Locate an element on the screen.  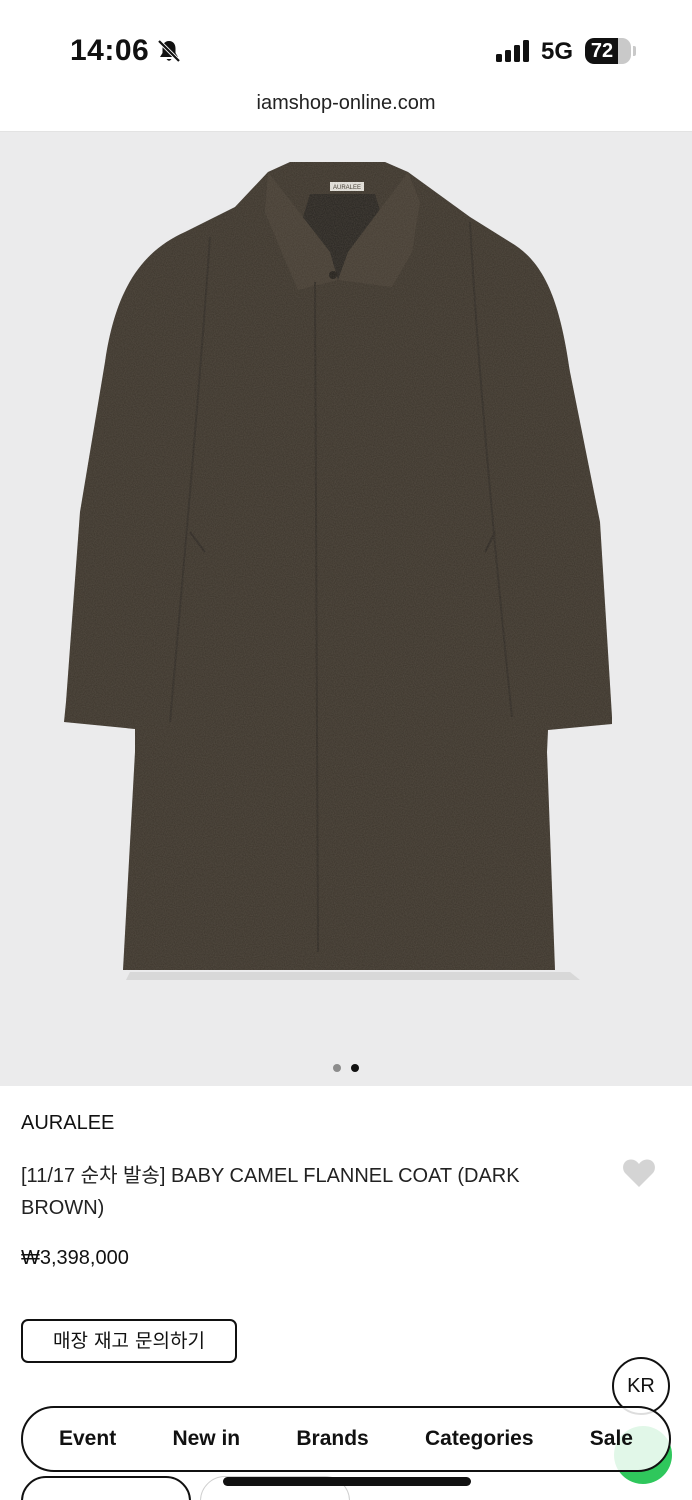
nav-item-new-in: New in is located at coordinates (206, 1439).